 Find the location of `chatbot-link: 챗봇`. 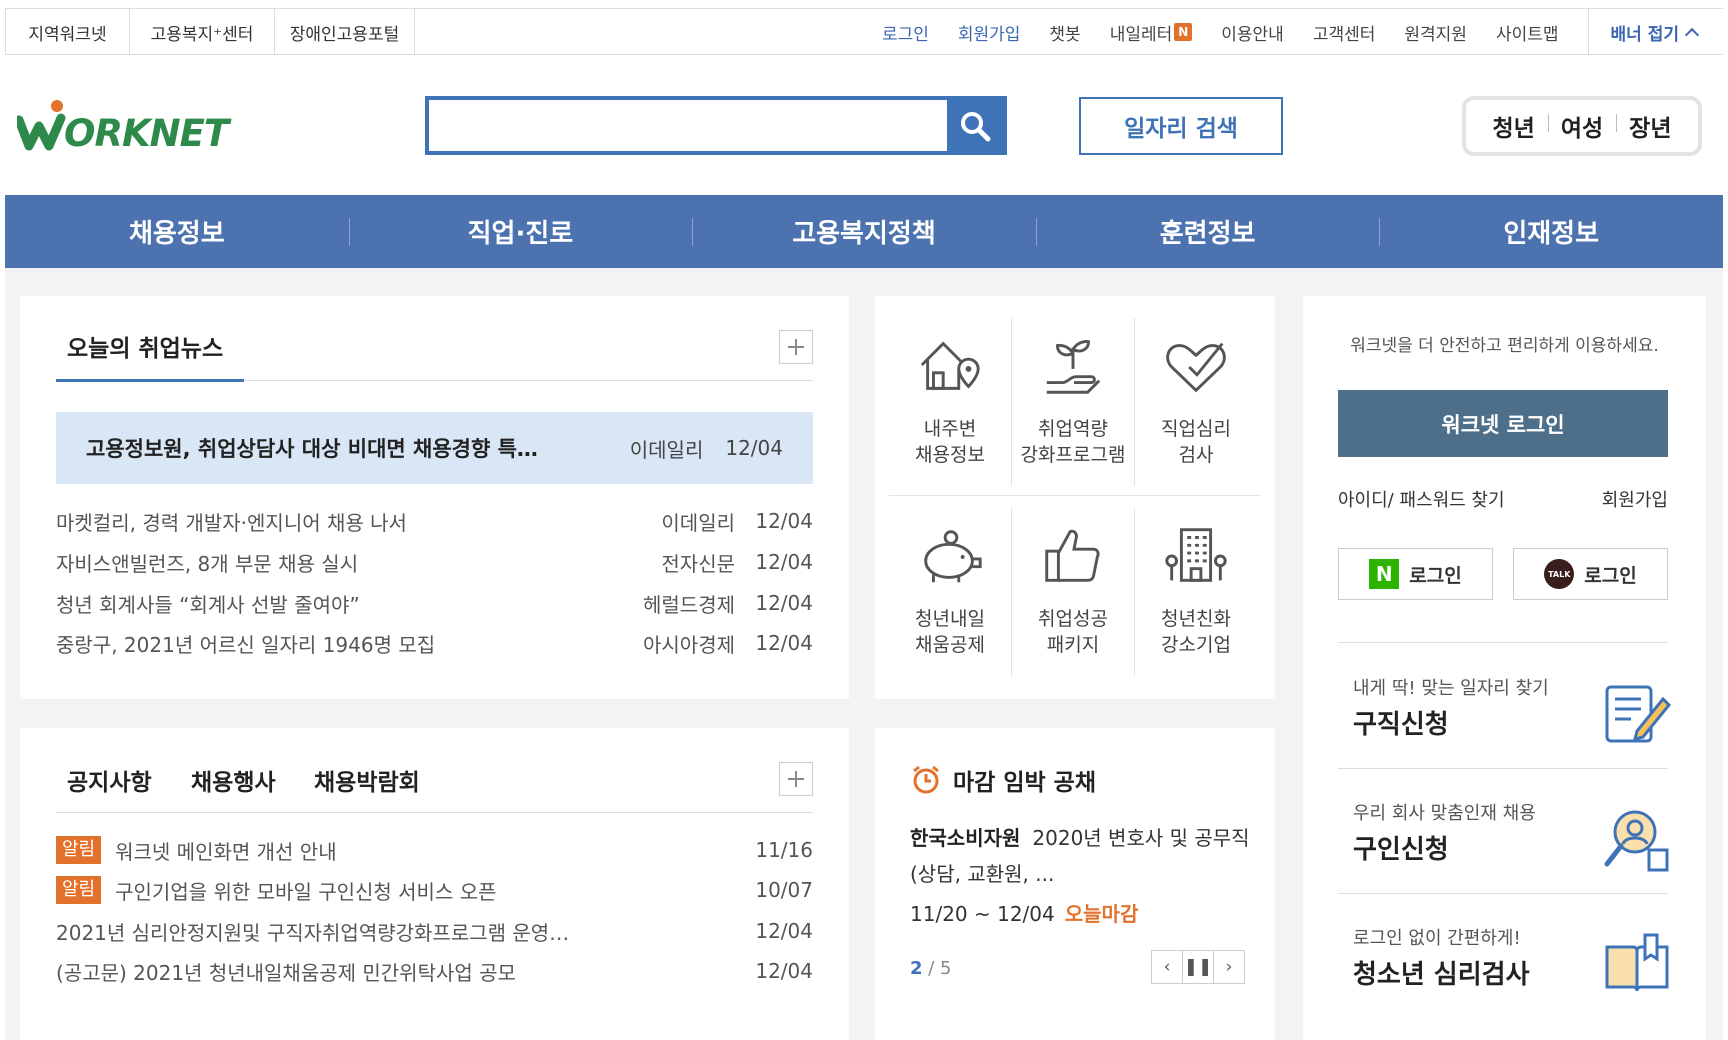

chatbot-link: 챗봇 is located at coordinates (1064, 32).